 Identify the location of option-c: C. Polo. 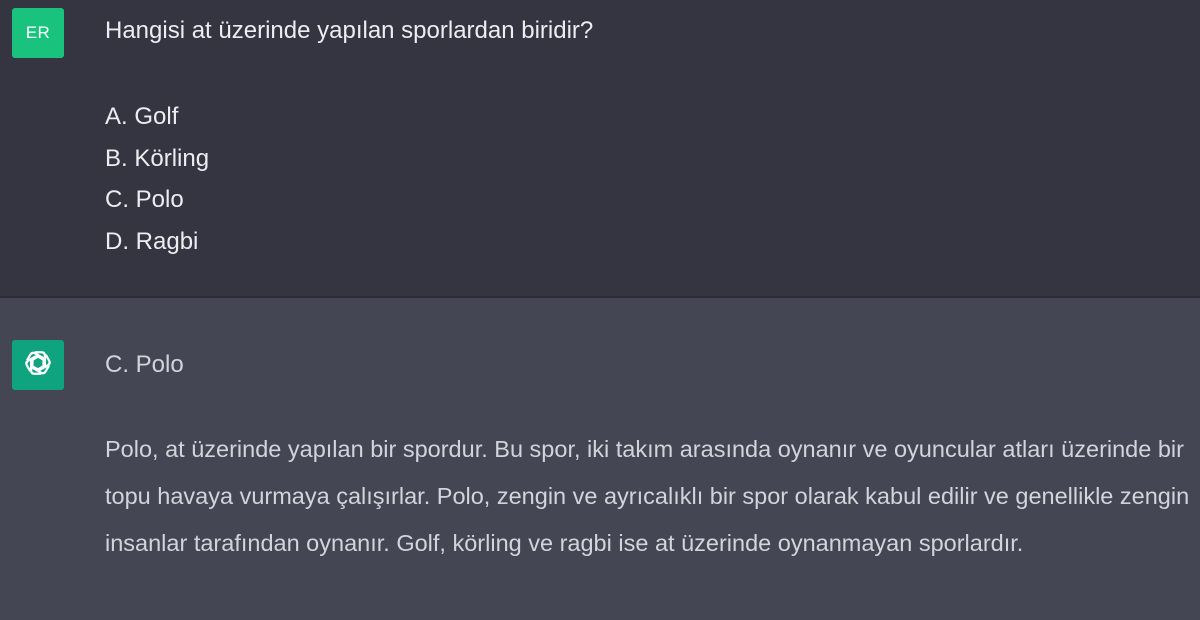
(144, 199).